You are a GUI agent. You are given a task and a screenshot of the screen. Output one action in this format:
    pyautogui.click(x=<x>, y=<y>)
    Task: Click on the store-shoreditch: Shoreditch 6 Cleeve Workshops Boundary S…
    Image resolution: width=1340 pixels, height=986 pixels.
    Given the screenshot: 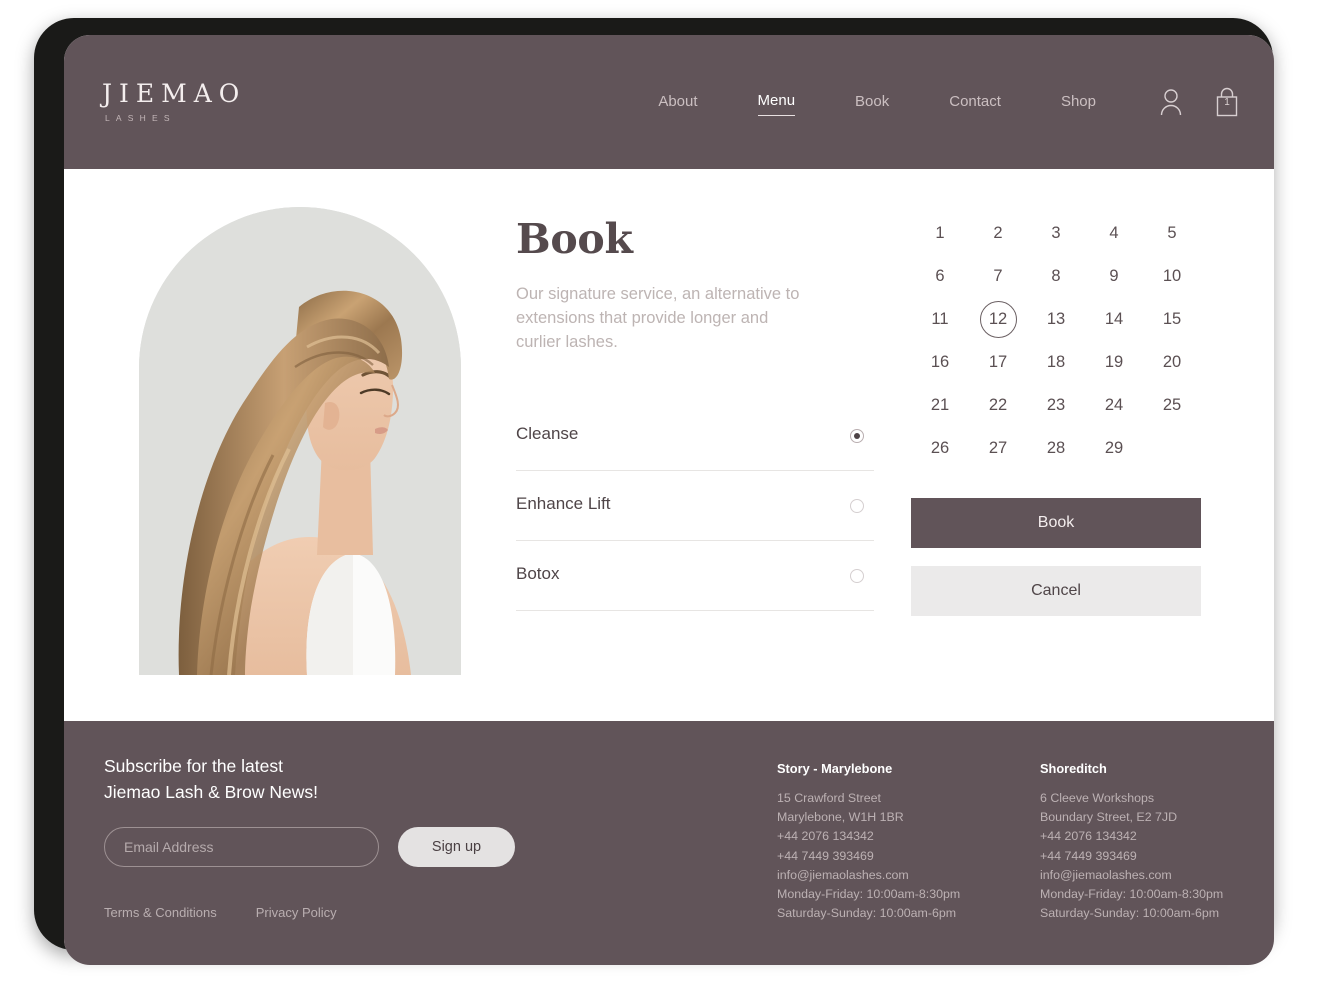 What is the action you would take?
    pyautogui.click(x=1140, y=842)
    